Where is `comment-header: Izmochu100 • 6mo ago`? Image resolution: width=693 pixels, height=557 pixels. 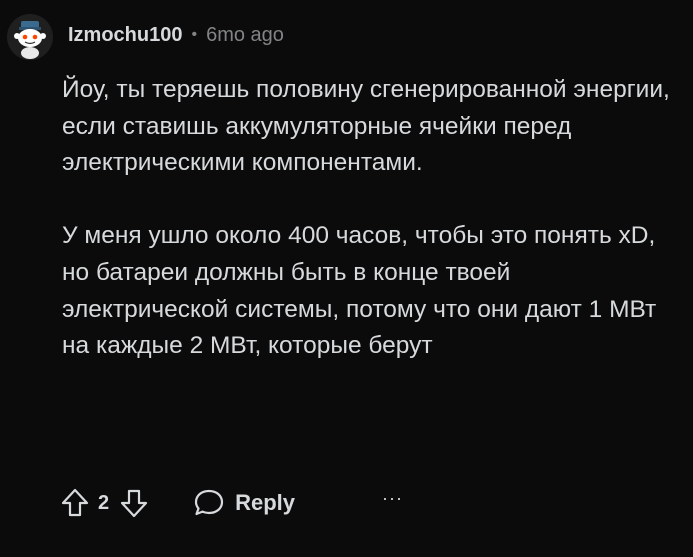 comment-header: Izmochu100 • 6mo ago is located at coordinates (176, 35).